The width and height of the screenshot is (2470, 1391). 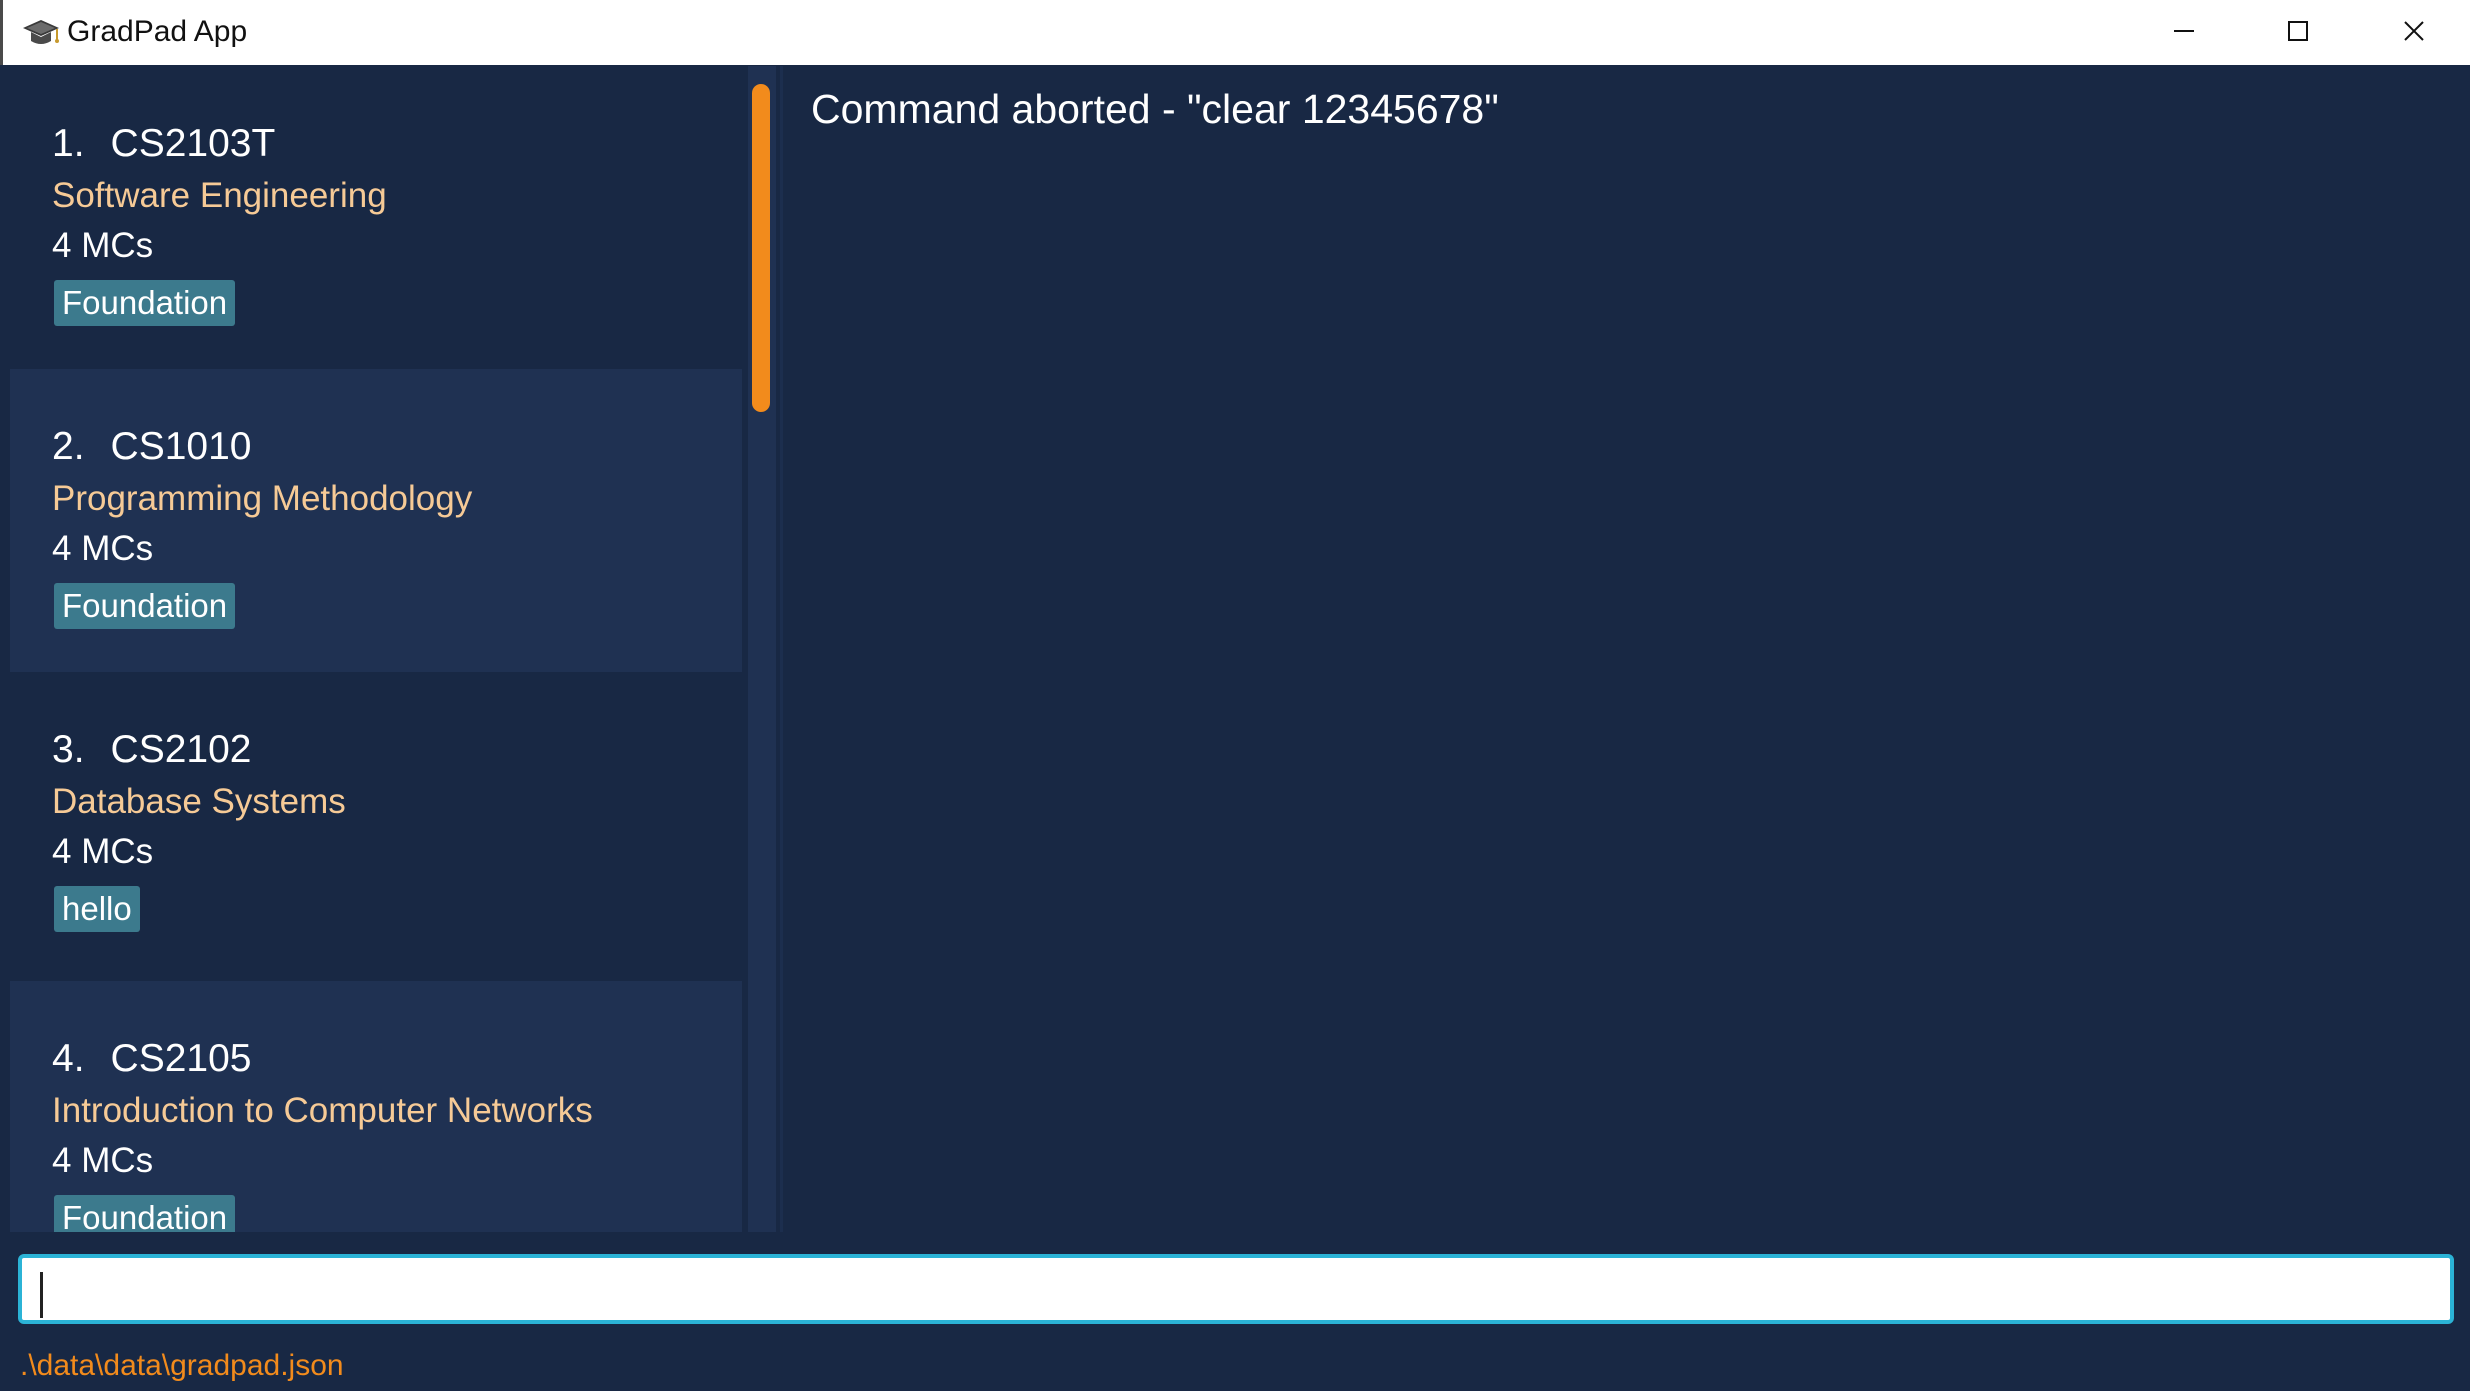 I want to click on minimize-icon, so click(x=2184, y=31).